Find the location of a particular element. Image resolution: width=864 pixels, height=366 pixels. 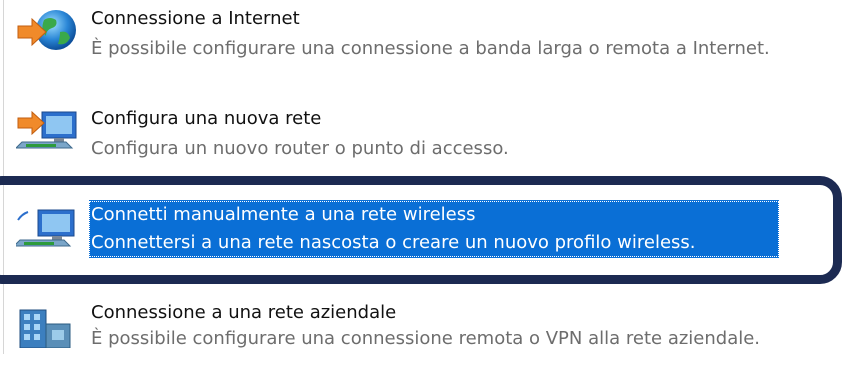

option-title: Connessione a una rete aziendale is located at coordinates (244, 312).